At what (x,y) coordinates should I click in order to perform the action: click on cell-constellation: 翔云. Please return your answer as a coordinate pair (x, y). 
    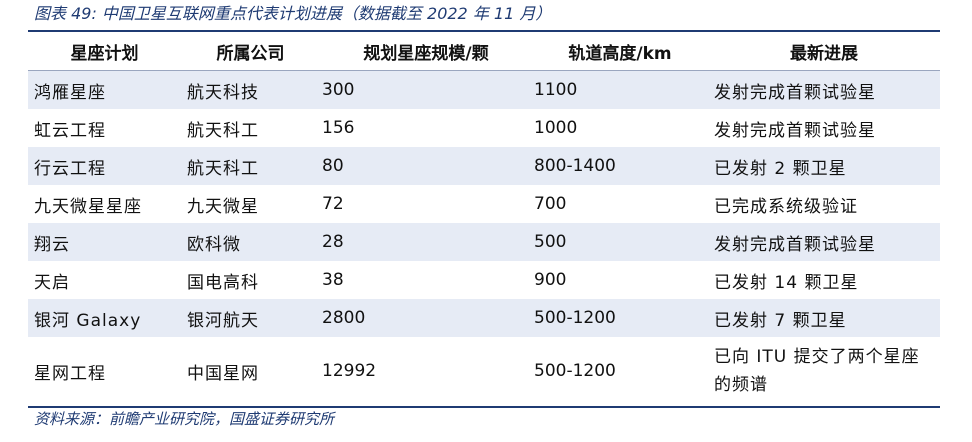
    Looking at the image, I should click on (104, 242).